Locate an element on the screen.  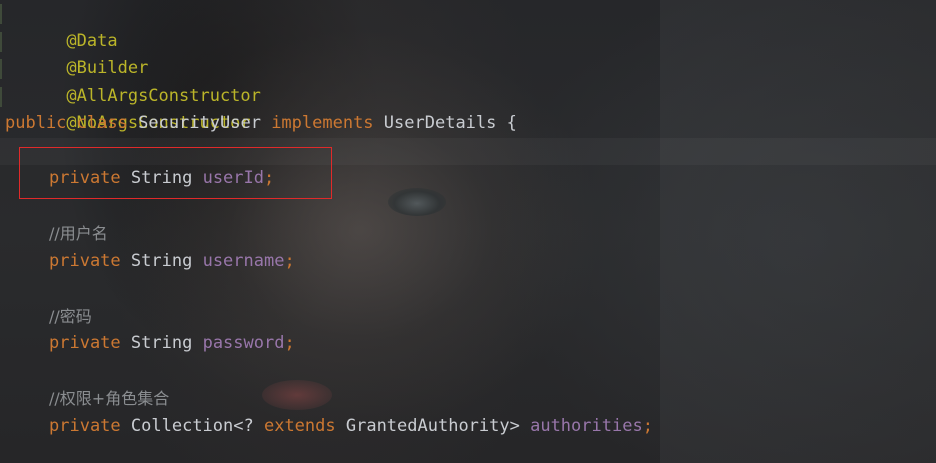
comment-username: //用户名 is located at coordinates (78, 233).